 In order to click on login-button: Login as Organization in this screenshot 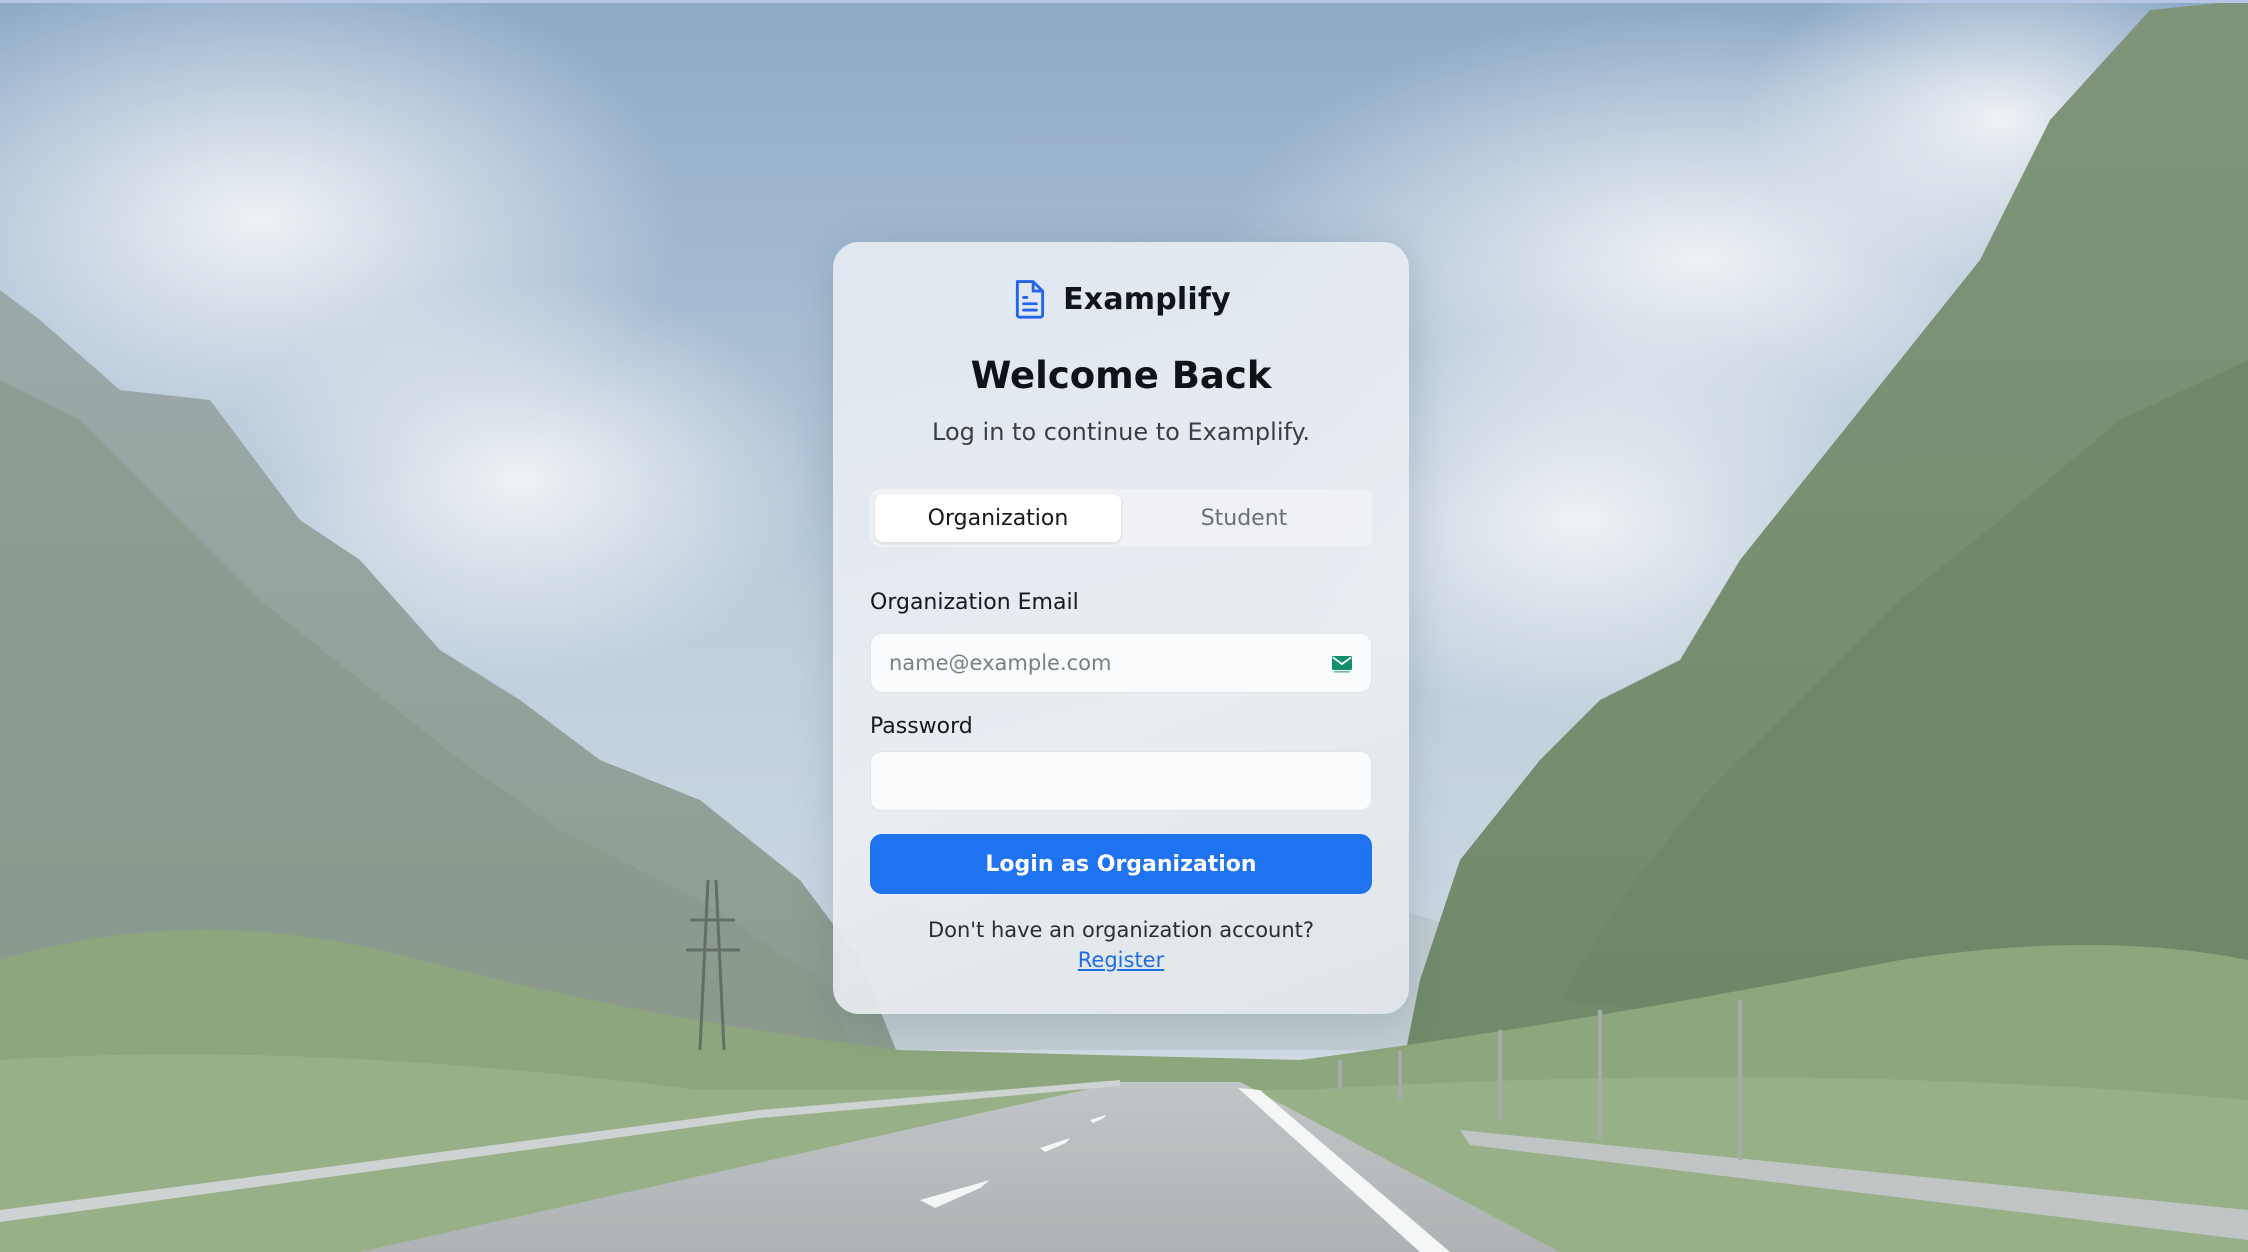, I will do `click(1121, 864)`.